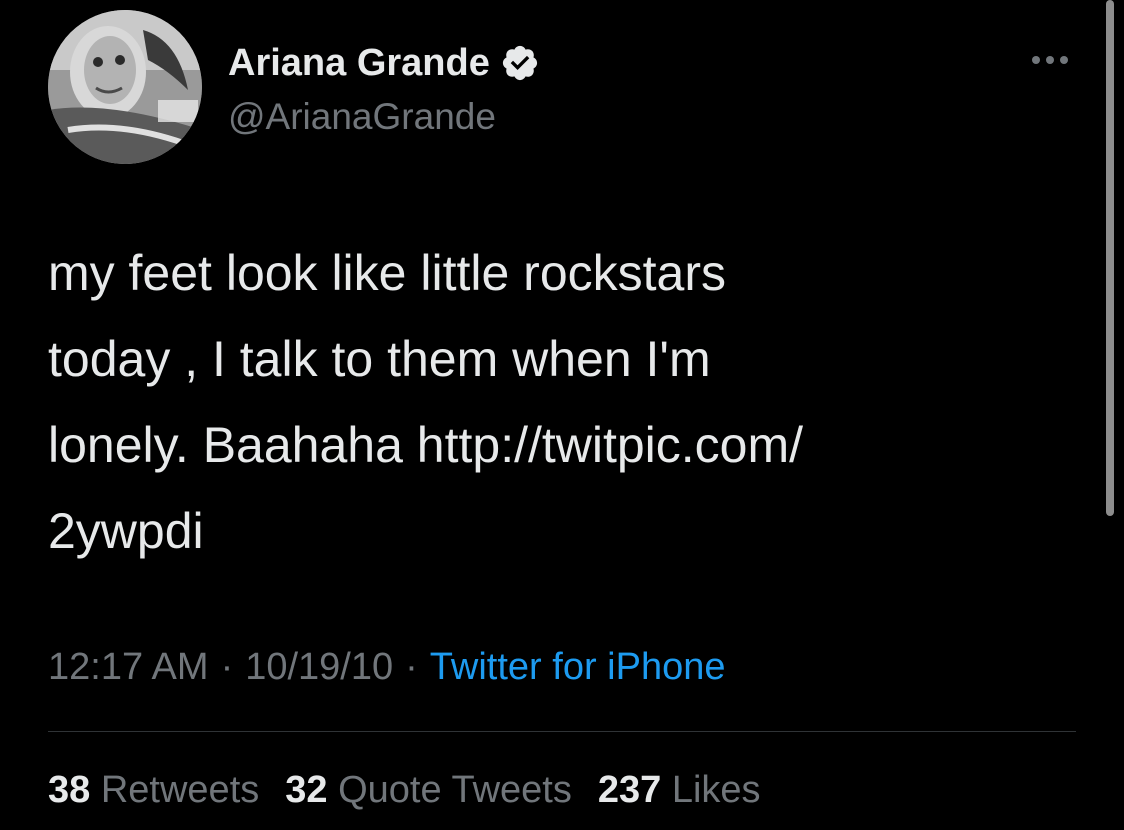 This screenshot has height=830, width=1124. I want to click on tweet-text-line: lonely. Baahaha http://twitpic.com/, so click(558, 445).